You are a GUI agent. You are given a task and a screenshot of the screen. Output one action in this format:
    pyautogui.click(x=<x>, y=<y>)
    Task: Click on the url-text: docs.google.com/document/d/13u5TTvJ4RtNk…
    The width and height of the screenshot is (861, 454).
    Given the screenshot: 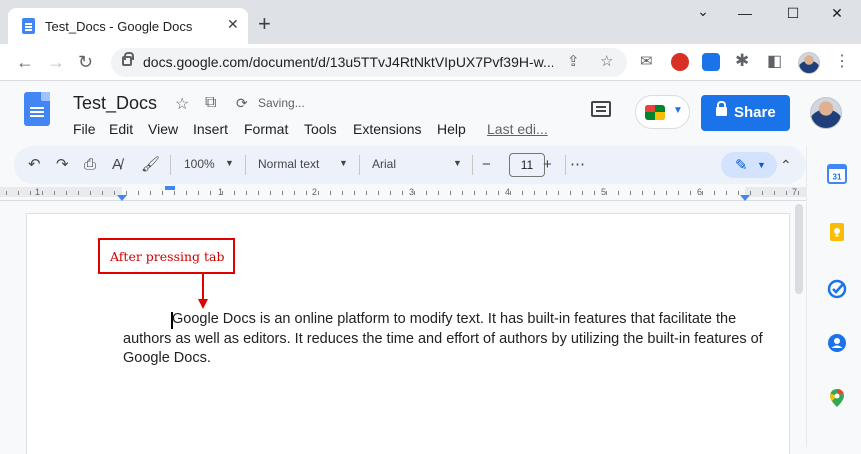 What is the action you would take?
    pyautogui.click(x=348, y=62)
    